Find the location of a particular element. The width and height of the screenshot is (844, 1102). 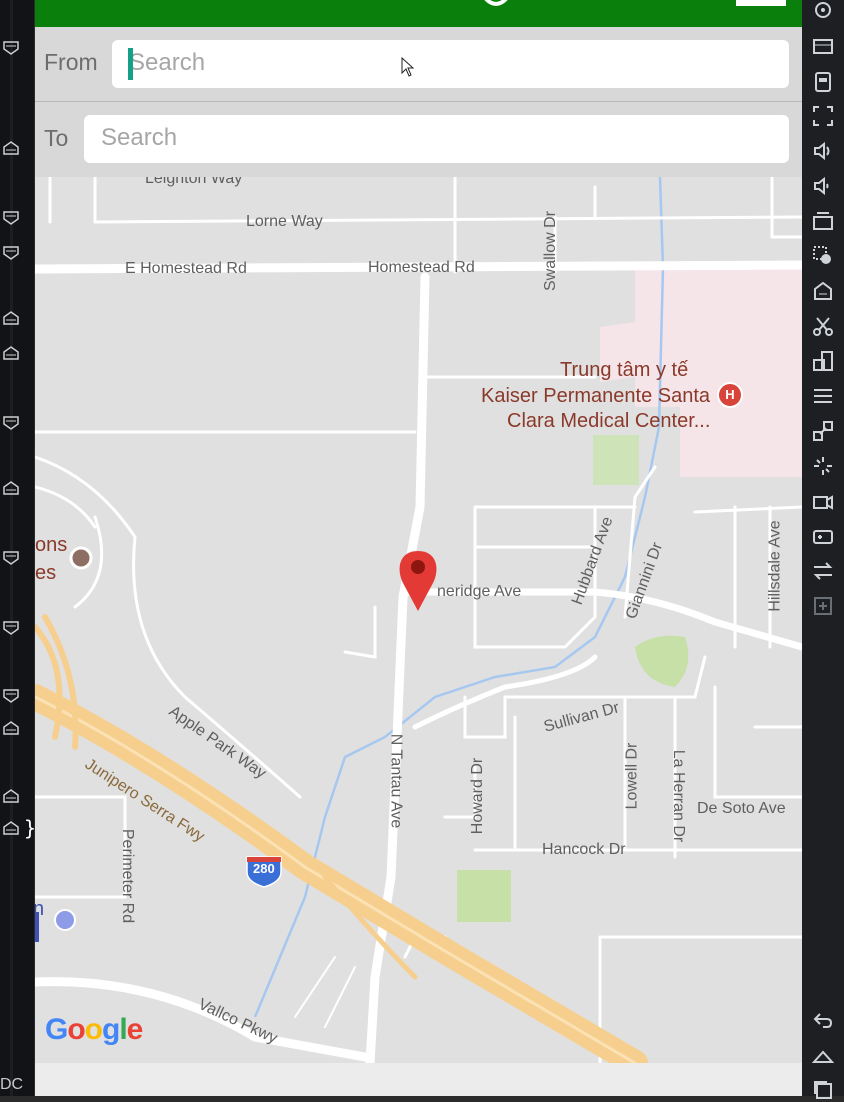

home-icon is located at coordinates (823, 1056).